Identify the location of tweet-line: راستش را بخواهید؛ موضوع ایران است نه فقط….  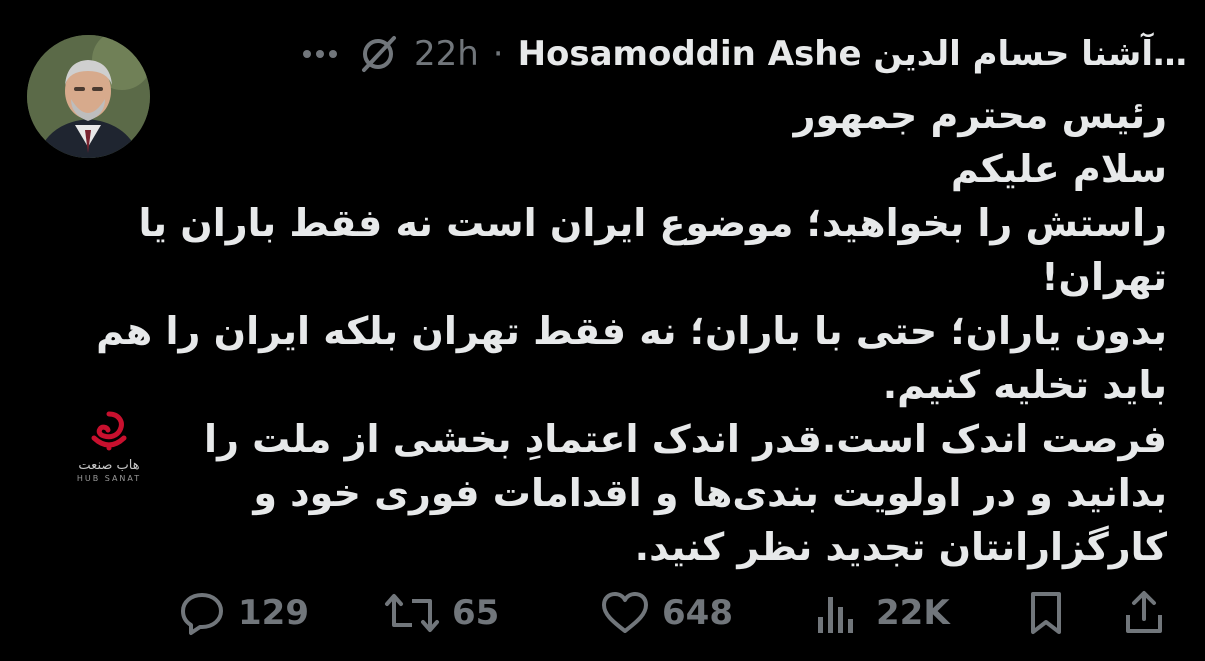
(653, 223).